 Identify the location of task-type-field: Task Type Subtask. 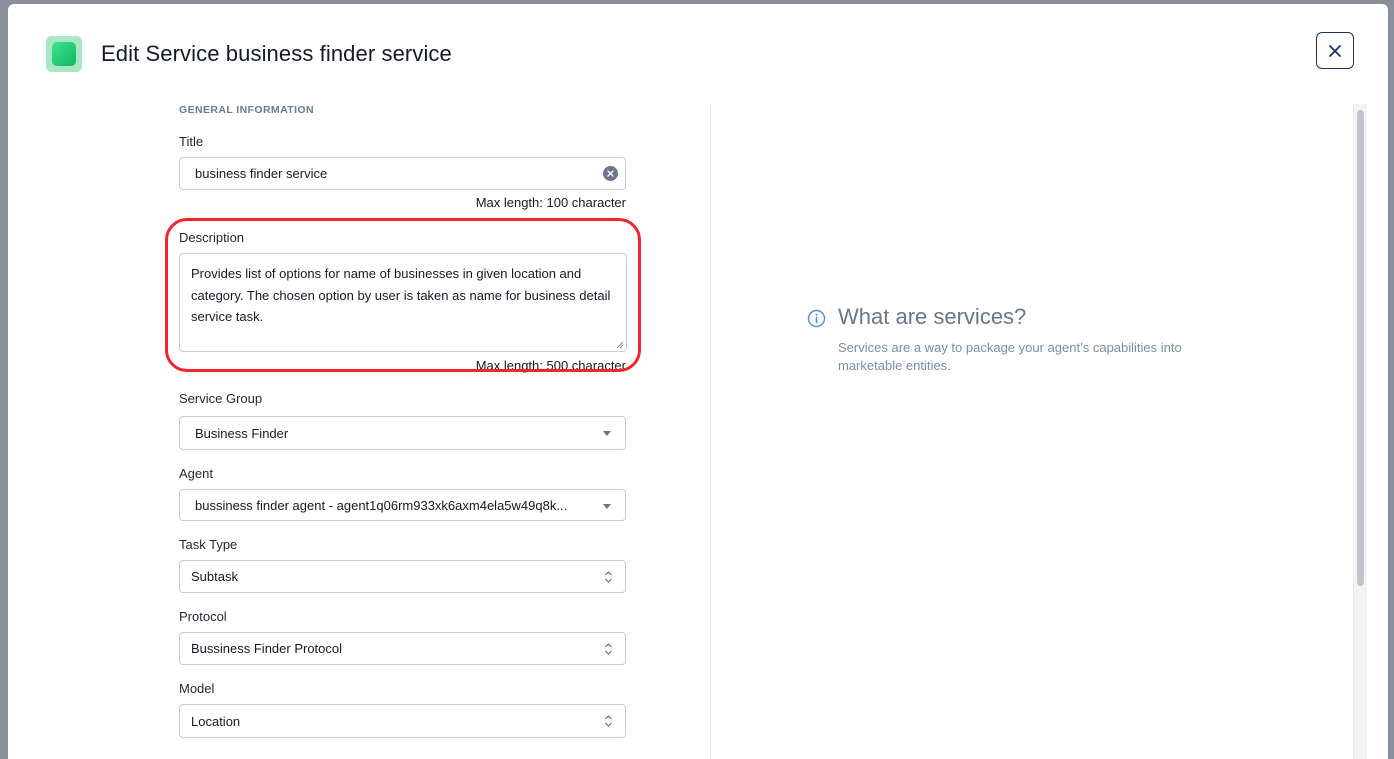
(402, 565).